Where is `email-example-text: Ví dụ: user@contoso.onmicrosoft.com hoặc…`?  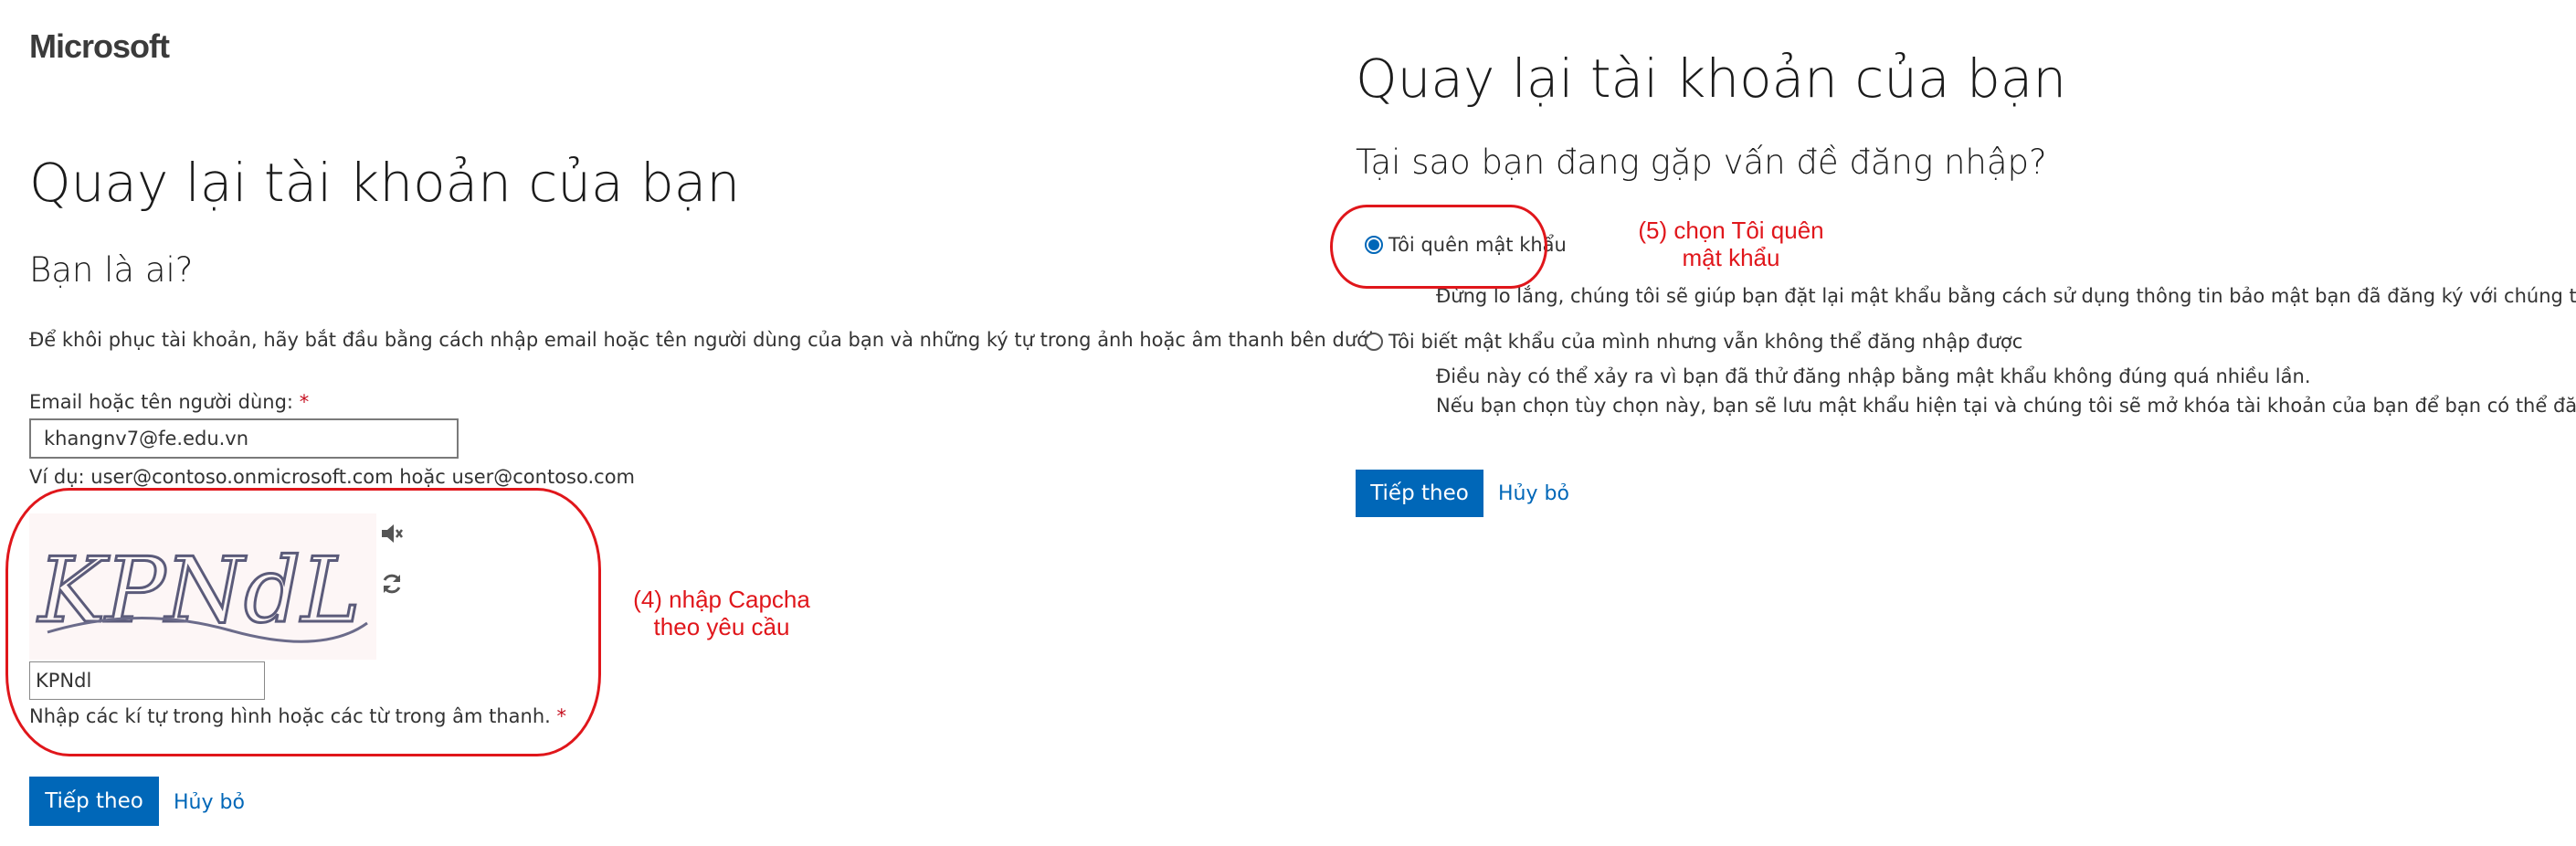
email-example-text: Ví dụ: user@contoso.onmicrosoft.com hoặc… is located at coordinates (332, 477).